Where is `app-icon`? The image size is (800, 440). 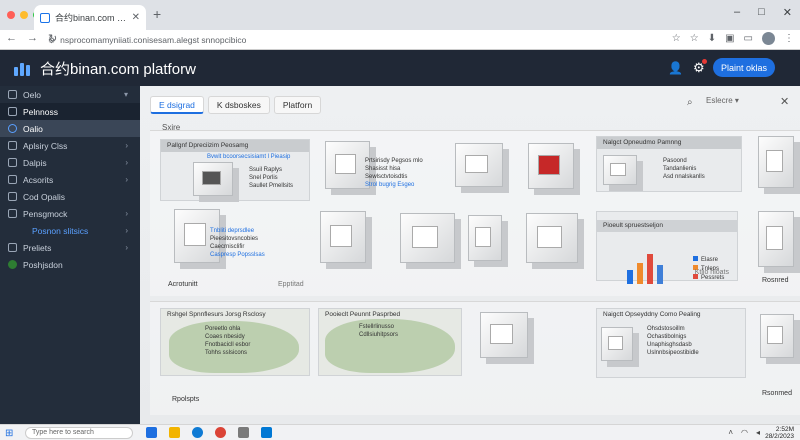
app-icon is located at coordinates (243, 432).